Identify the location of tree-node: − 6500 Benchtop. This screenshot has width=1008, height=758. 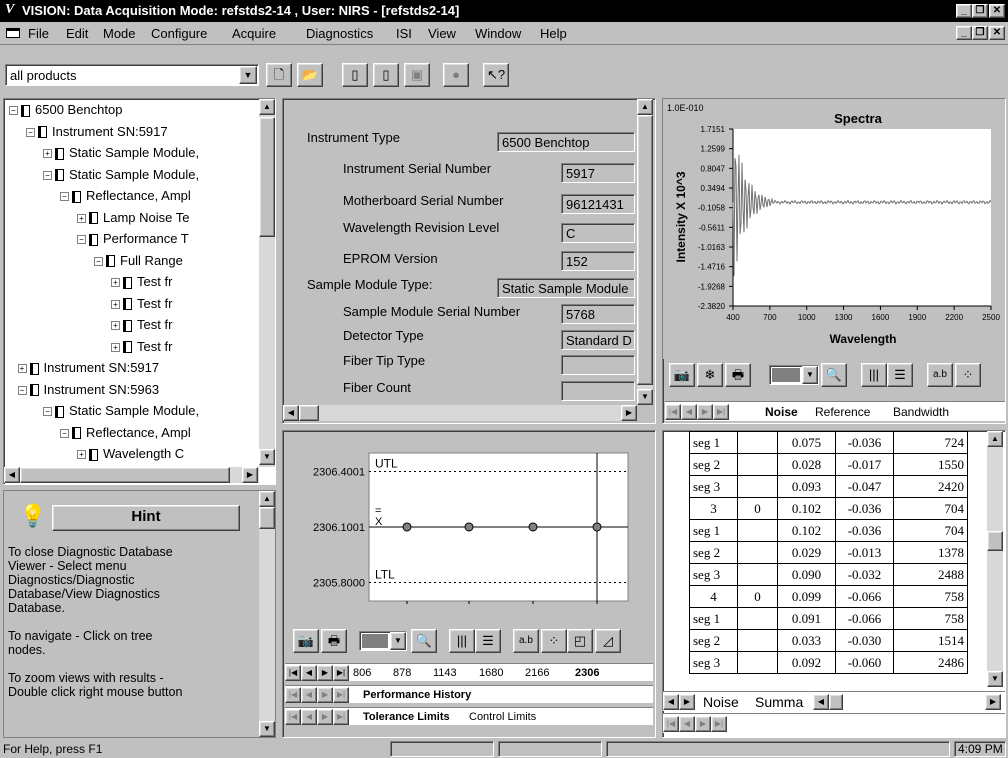
(65, 109).